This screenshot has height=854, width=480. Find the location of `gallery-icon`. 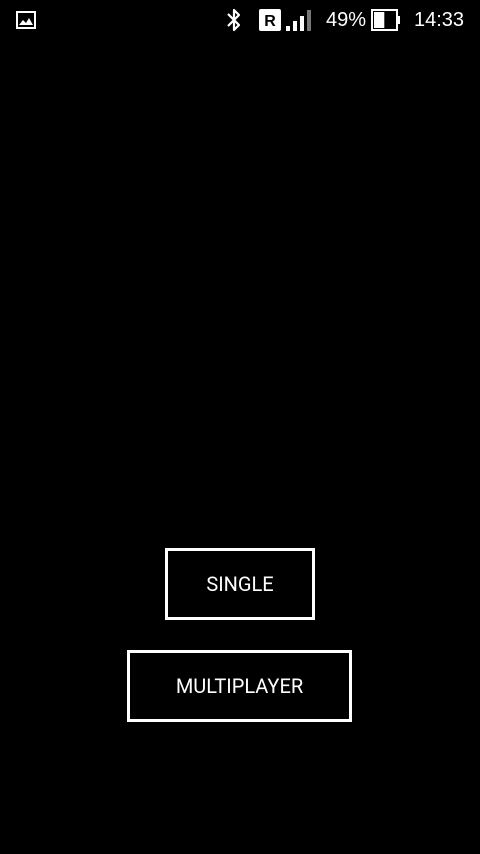

gallery-icon is located at coordinates (26, 20).